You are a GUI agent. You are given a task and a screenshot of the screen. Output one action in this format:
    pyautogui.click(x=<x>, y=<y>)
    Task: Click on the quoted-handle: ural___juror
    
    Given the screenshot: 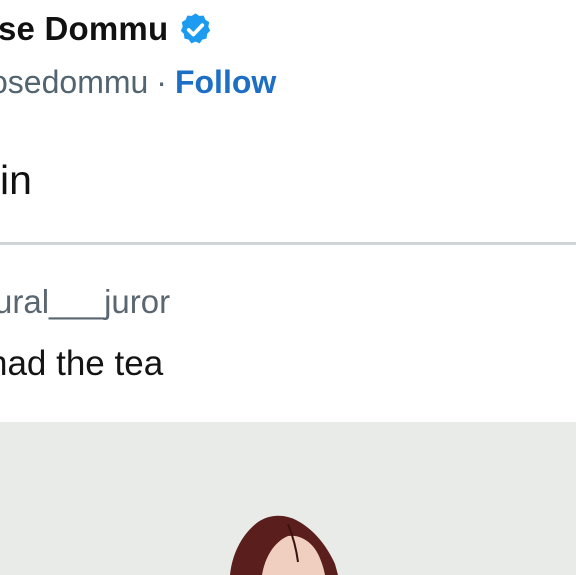 What is the action you would take?
    pyautogui.click(x=85, y=302)
    